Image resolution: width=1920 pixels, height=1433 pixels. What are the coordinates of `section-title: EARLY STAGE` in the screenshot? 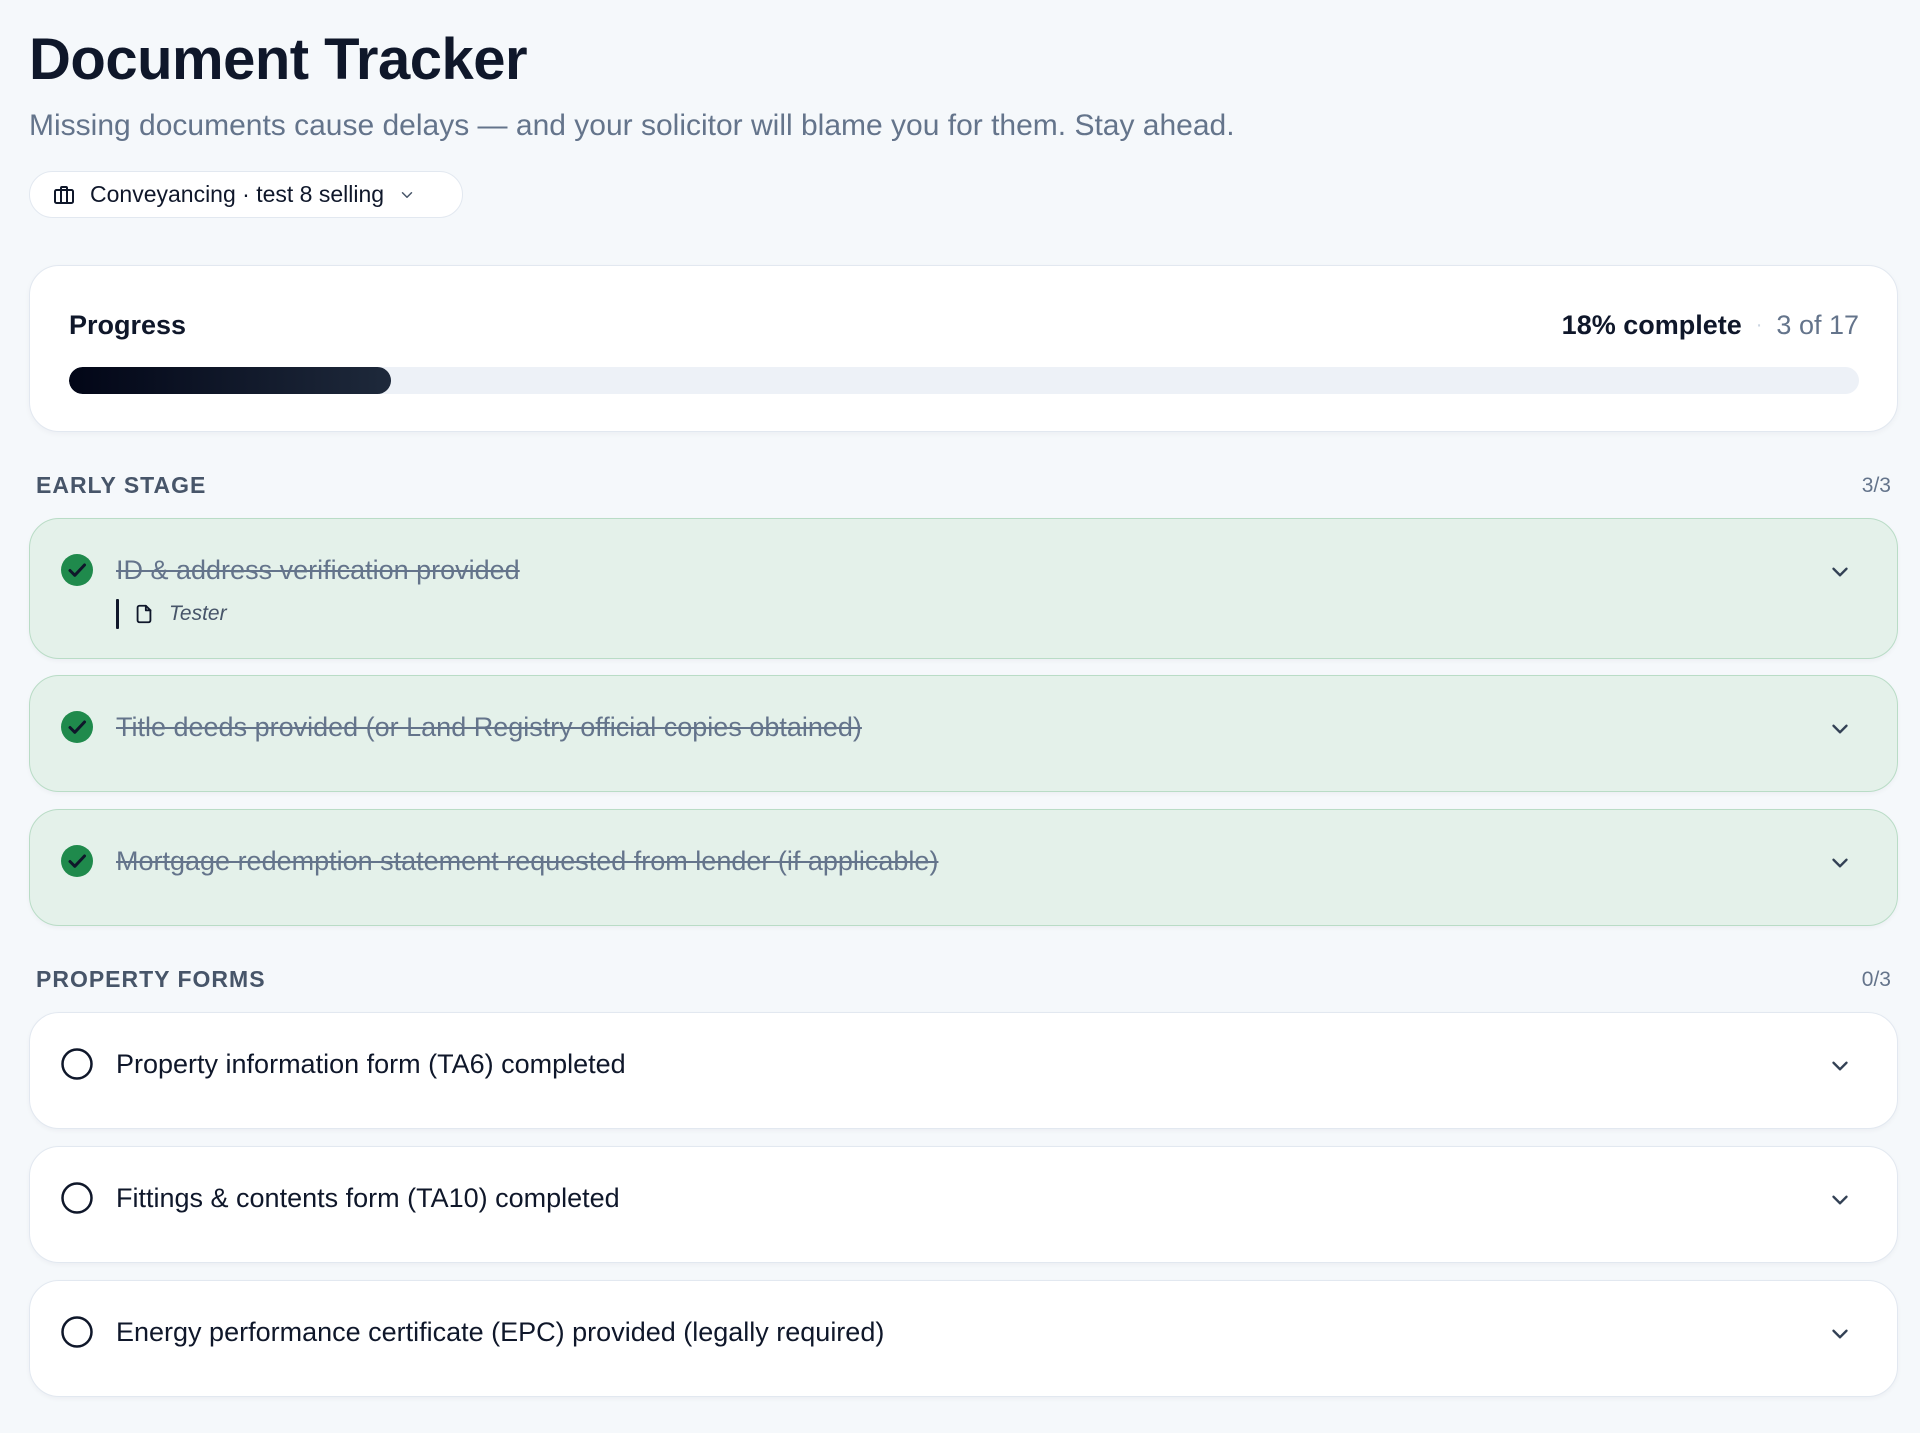 It's located at (121, 485).